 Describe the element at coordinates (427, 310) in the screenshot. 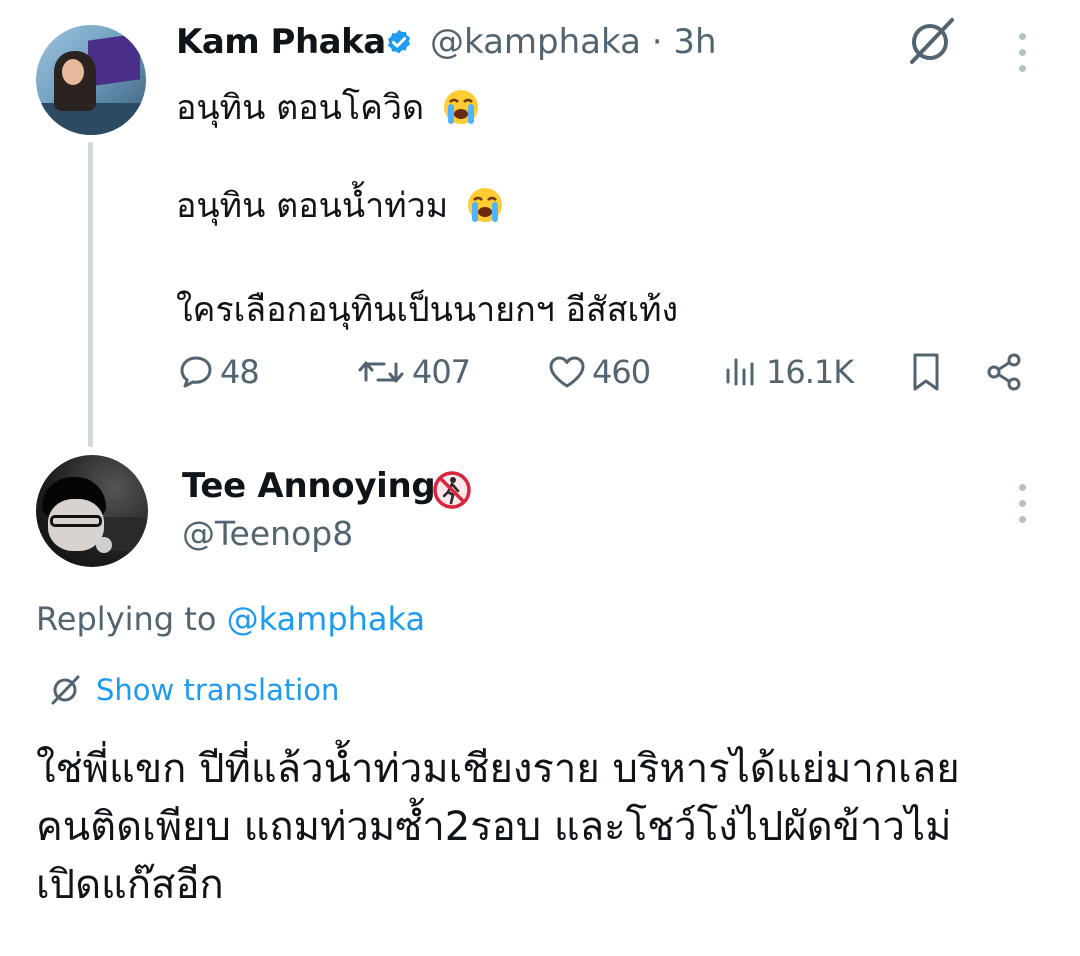

I see `tweet-line-3: ใครเลือกอนุทินเป็นนายกฯ อีสัสเท้ง` at that location.